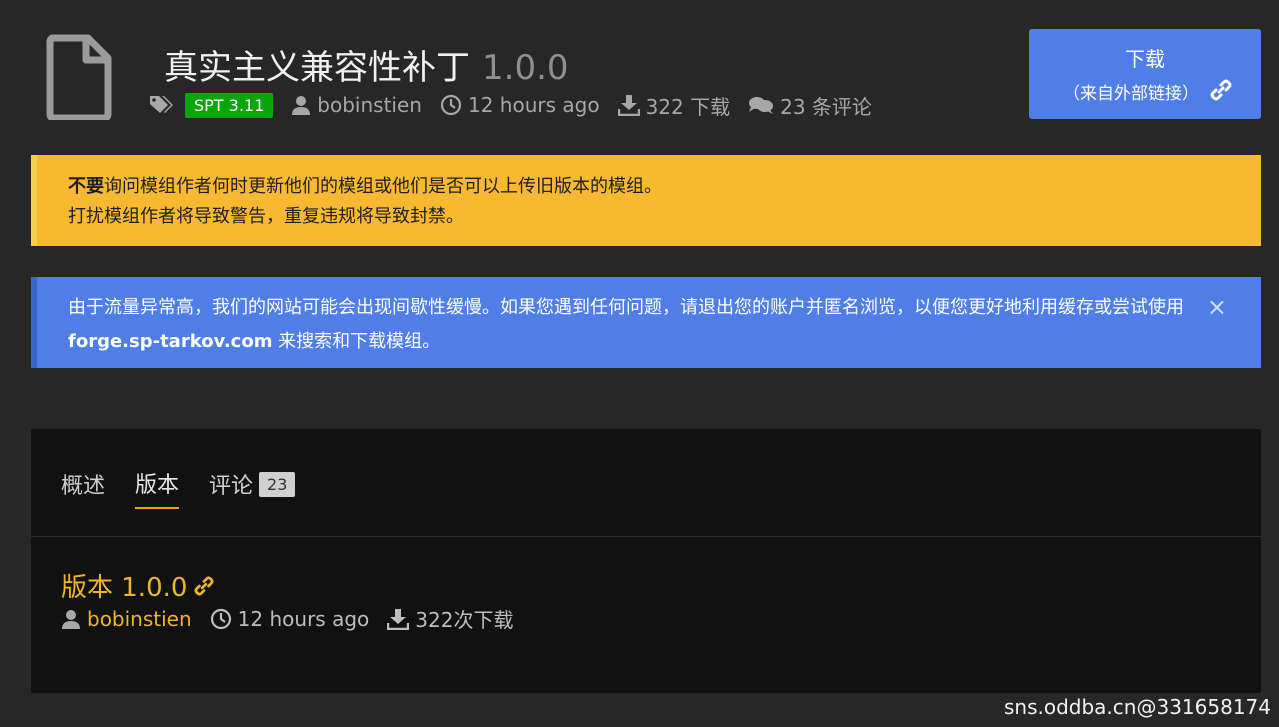 The height and width of the screenshot is (727, 1279). Describe the element at coordinates (1145, 59) in the screenshot. I see `download-label: 下载` at that location.